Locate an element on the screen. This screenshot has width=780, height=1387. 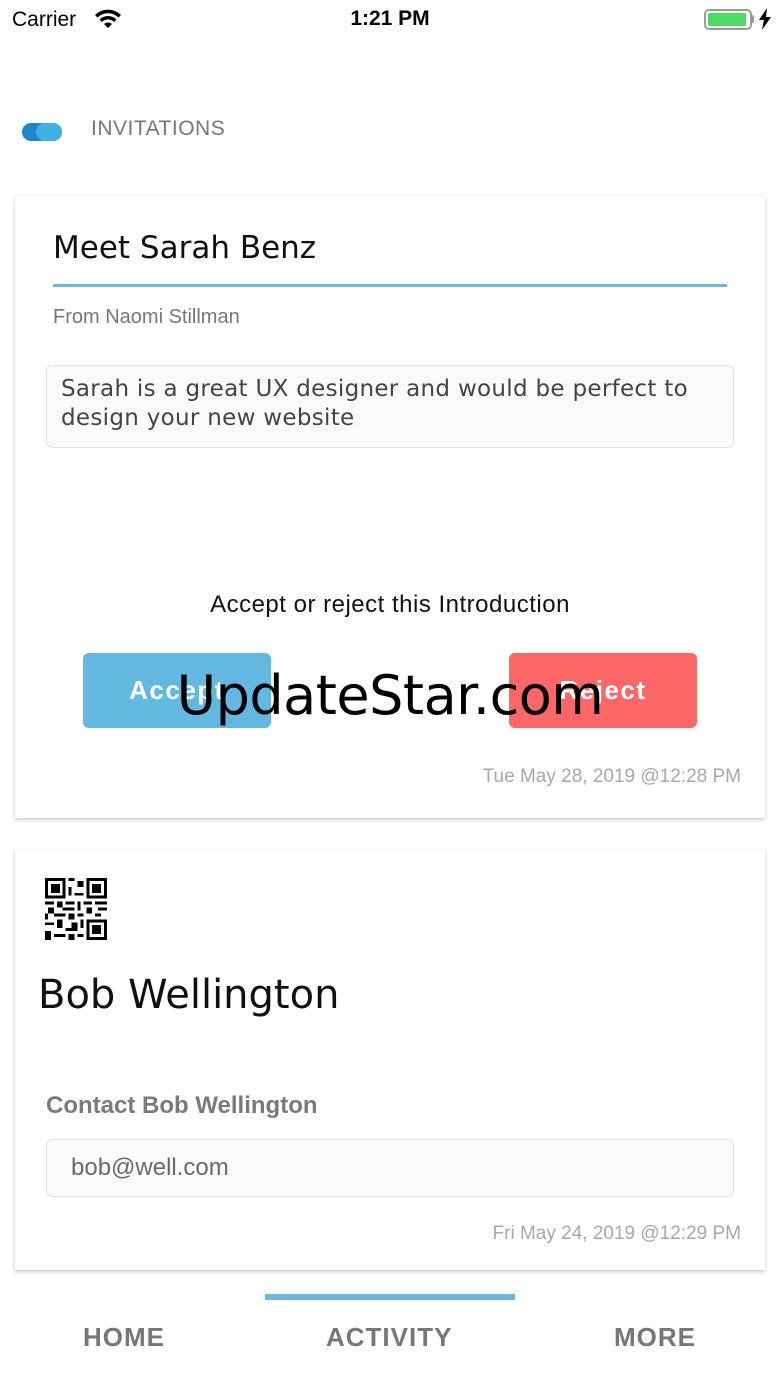
battery-icon is located at coordinates (728, 19).